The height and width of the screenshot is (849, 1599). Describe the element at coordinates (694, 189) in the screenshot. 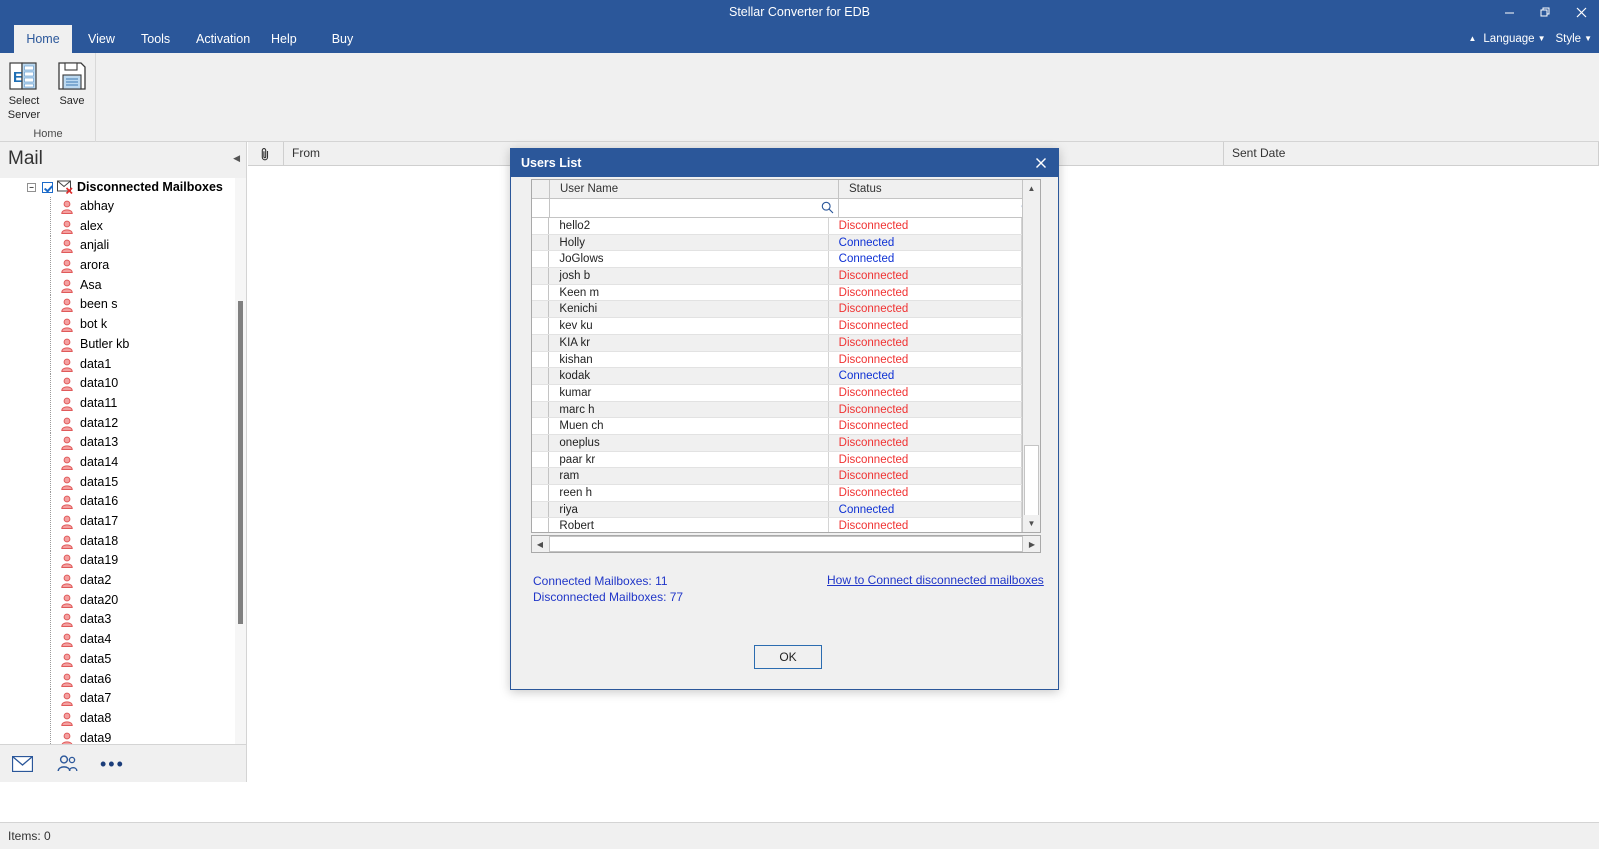

I see `column-header-user-name: User Name` at that location.